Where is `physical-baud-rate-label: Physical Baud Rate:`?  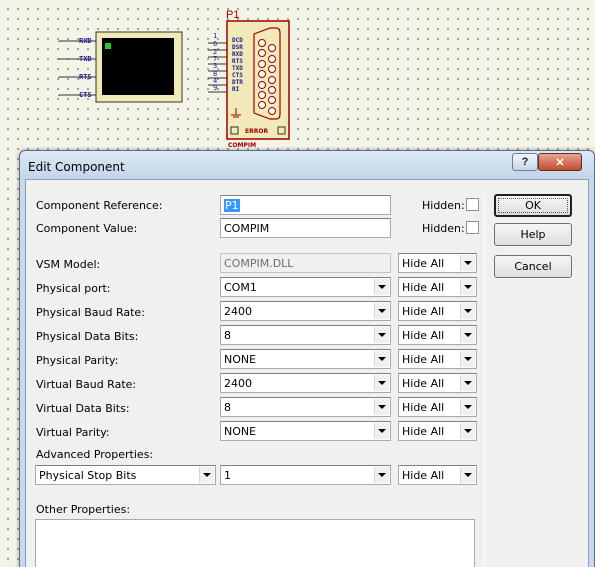
physical-baud-rate-label: Physical Baud Rate: is located at coordinates (90, 312).